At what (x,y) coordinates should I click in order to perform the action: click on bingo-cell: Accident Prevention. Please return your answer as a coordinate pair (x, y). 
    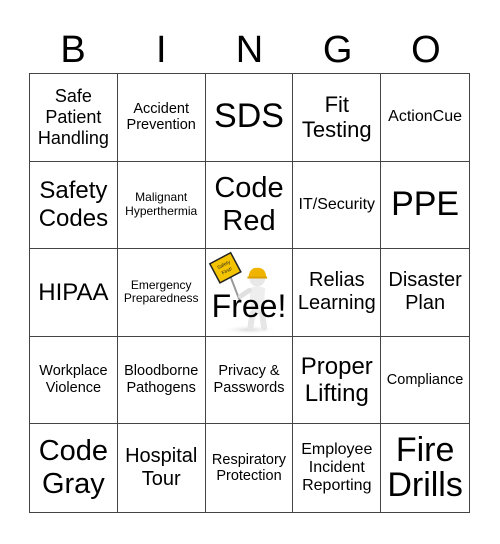
    Looking at the image, I should click on (161, 118).